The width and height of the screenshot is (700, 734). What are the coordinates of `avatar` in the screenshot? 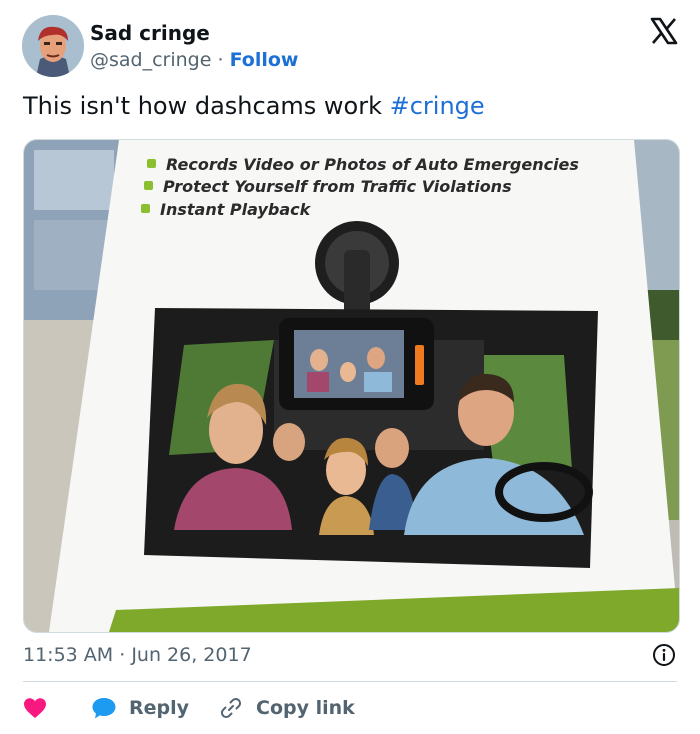 It's located at (53, 46).